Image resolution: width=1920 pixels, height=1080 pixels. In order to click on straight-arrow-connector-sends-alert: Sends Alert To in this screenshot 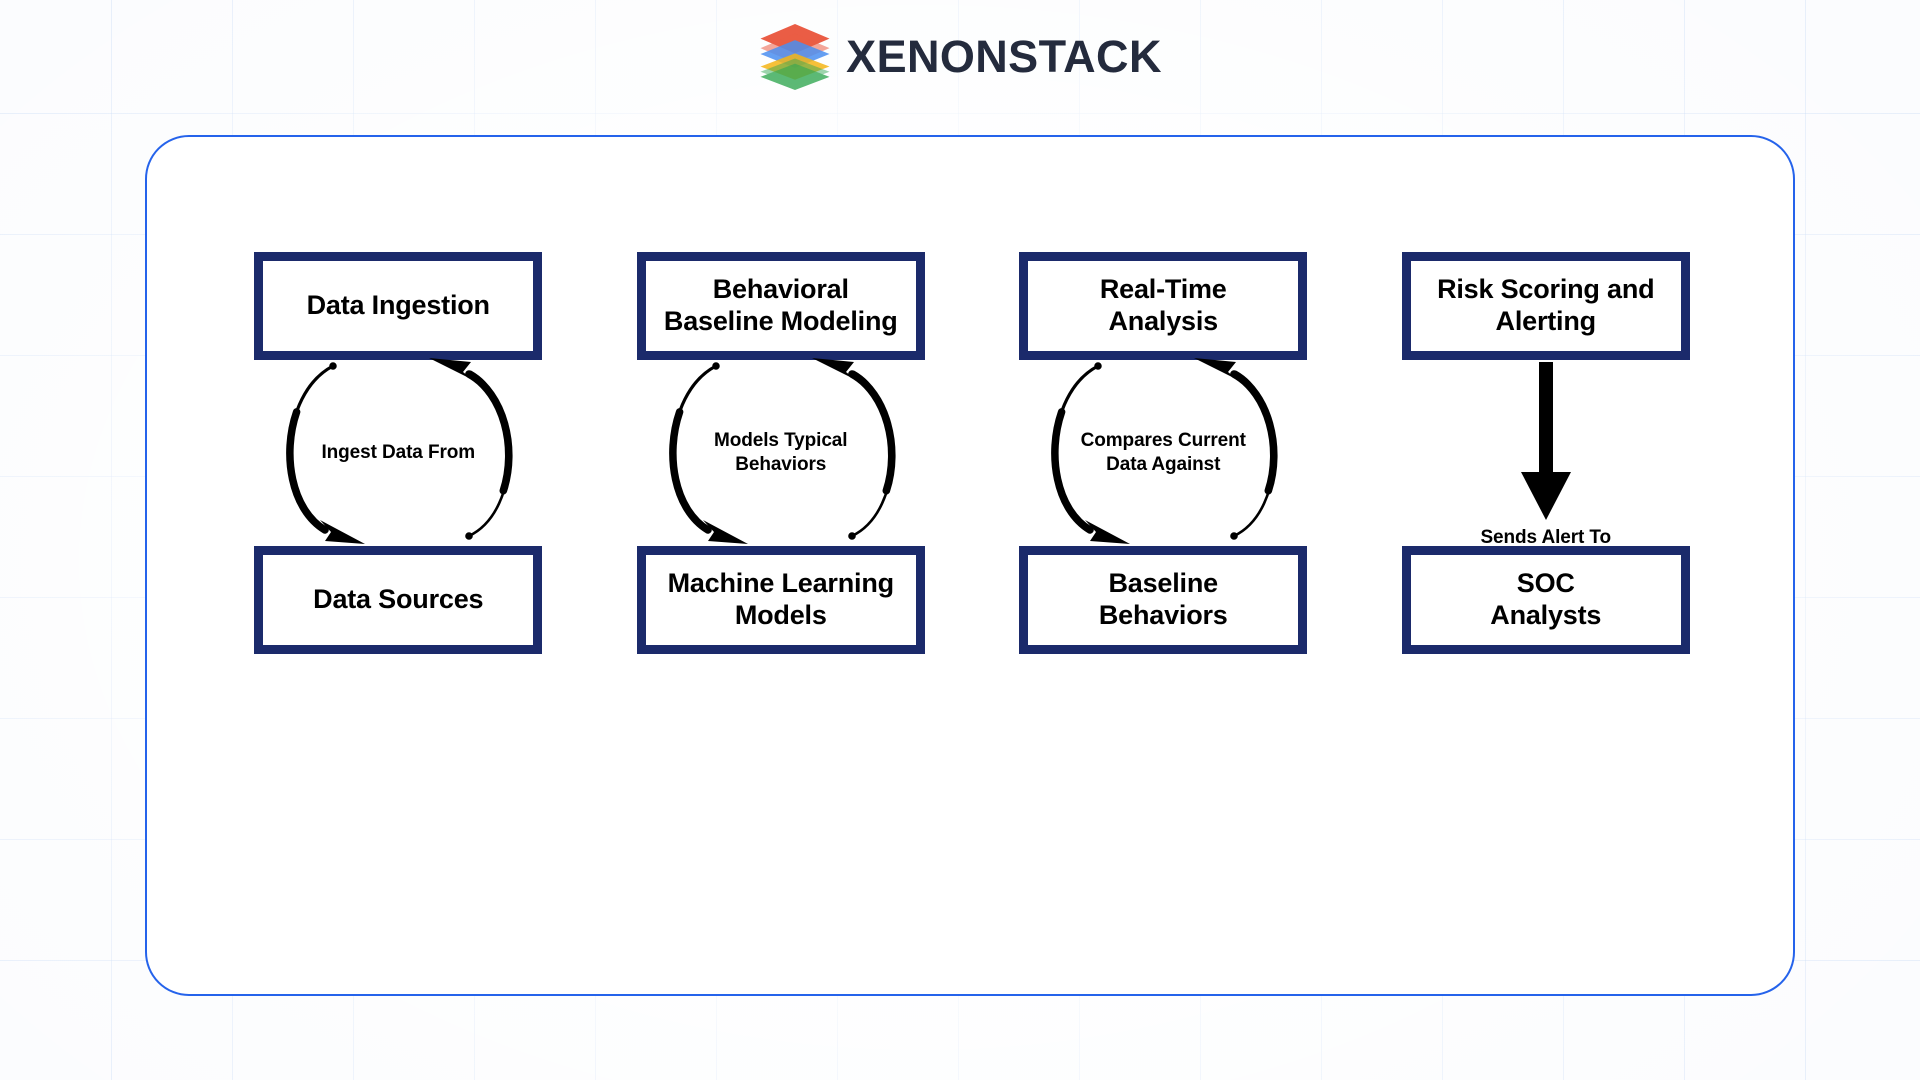, I will do `click(1546, 454)`.